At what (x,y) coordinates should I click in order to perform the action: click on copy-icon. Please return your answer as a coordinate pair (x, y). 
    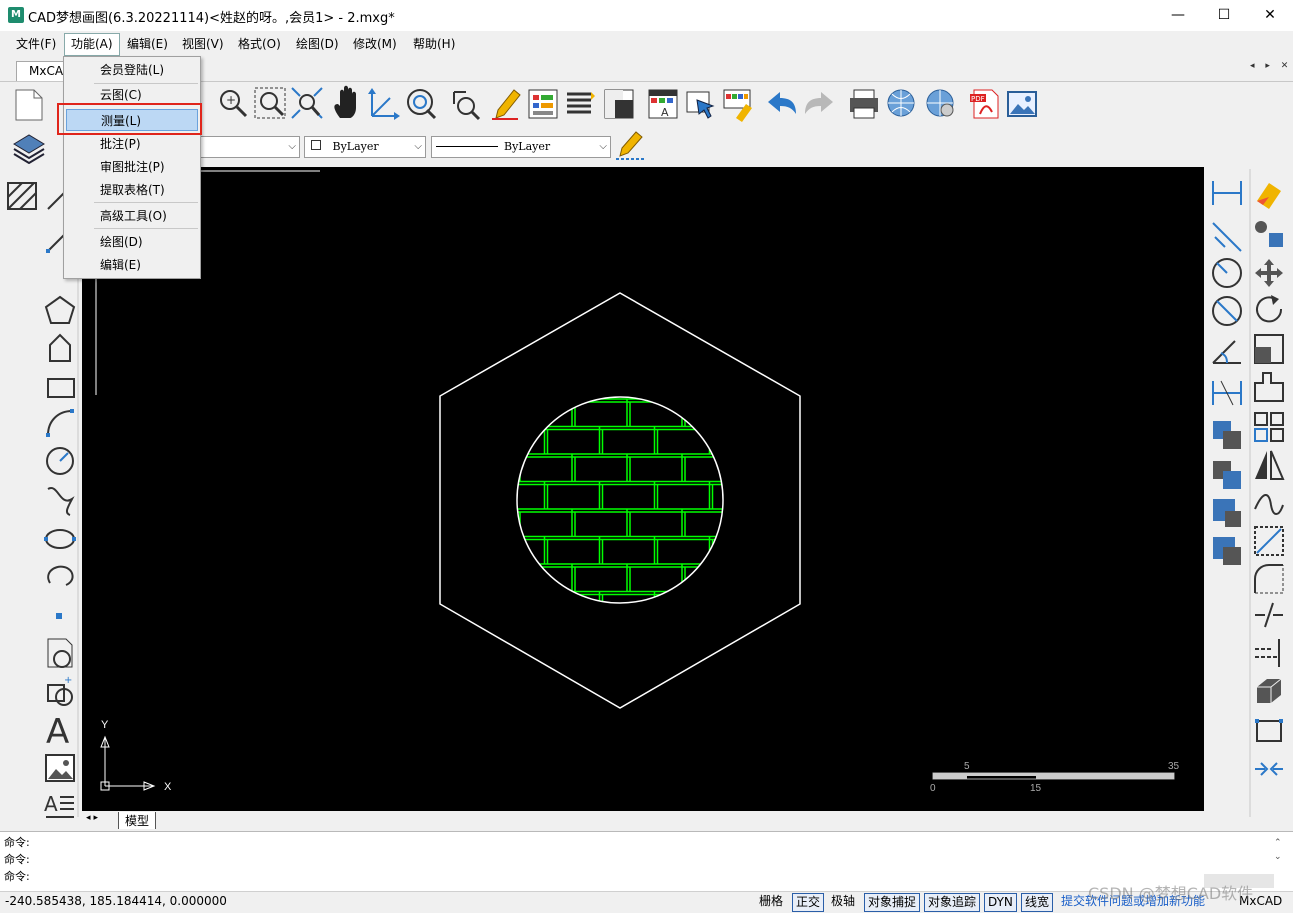
    Looking at the image, I should click on (1227, 435).